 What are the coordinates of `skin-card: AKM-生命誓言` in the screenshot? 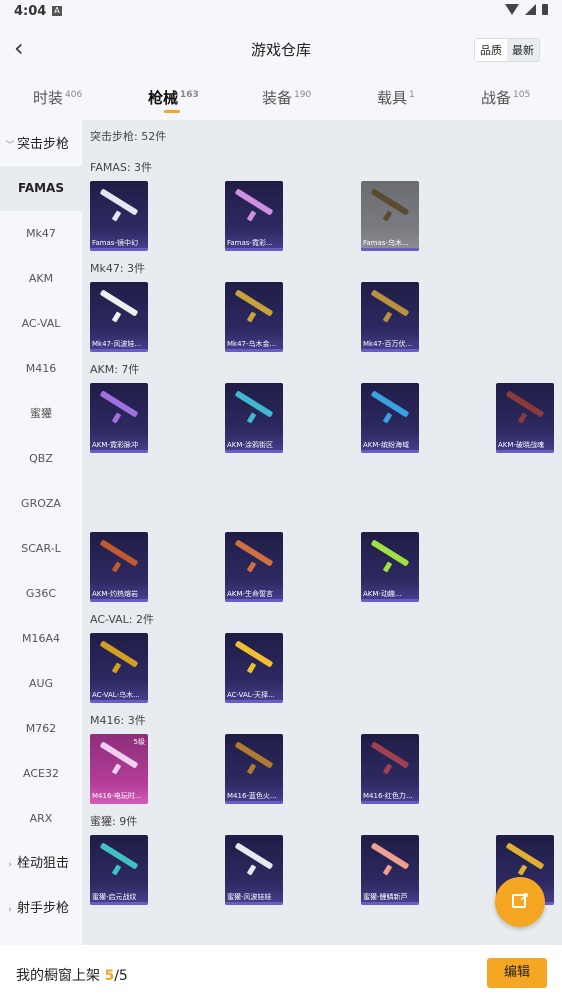 It's located at (254, 567).